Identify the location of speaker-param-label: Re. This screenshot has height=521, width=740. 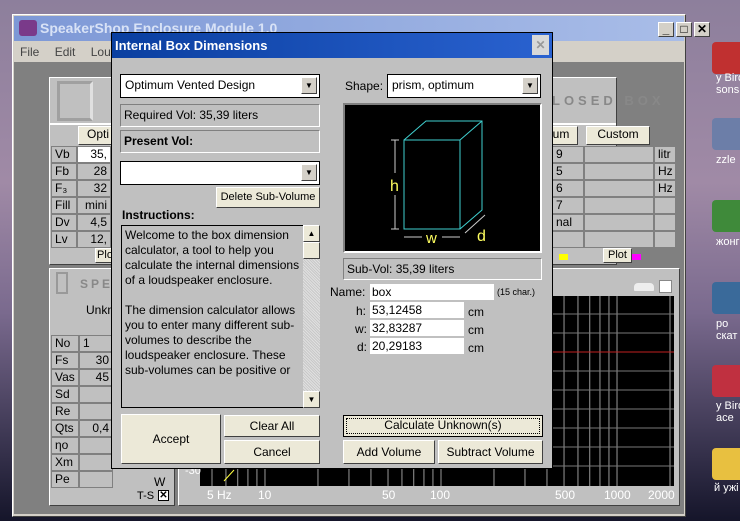
(65, 411).